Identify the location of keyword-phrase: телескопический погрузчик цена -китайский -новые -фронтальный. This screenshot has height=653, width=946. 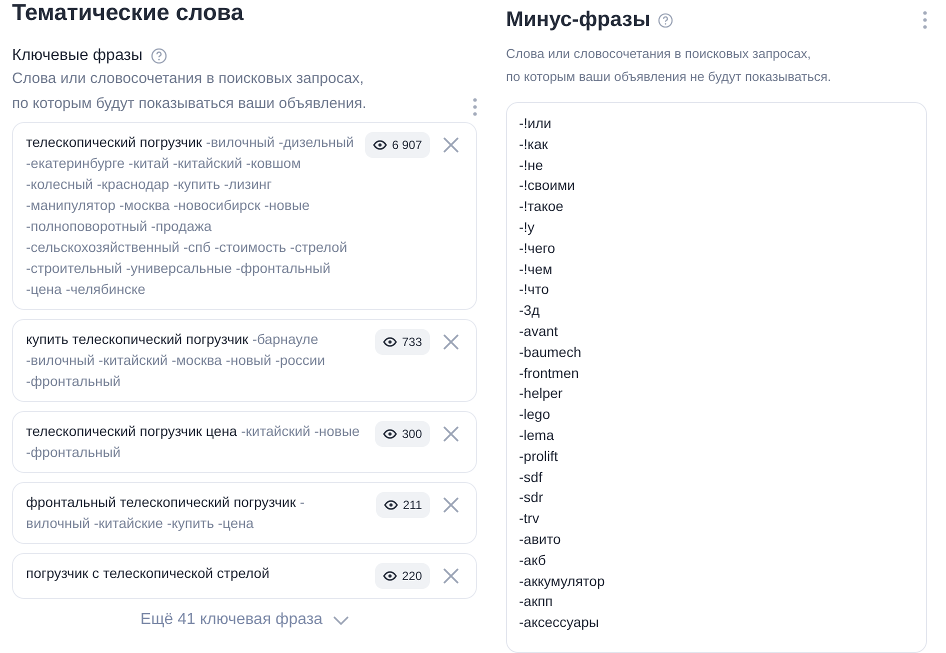
(193, 442).